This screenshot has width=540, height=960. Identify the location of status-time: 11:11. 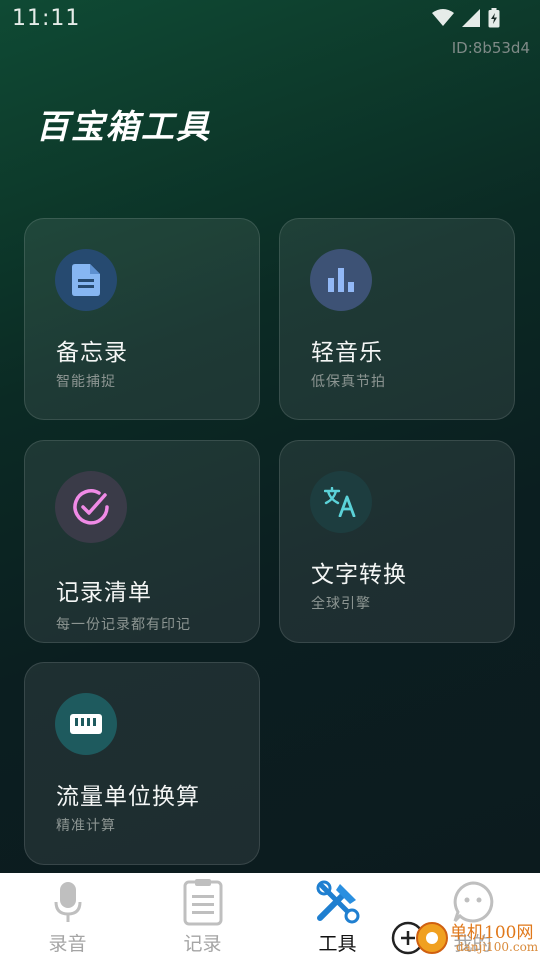
(46, 18).